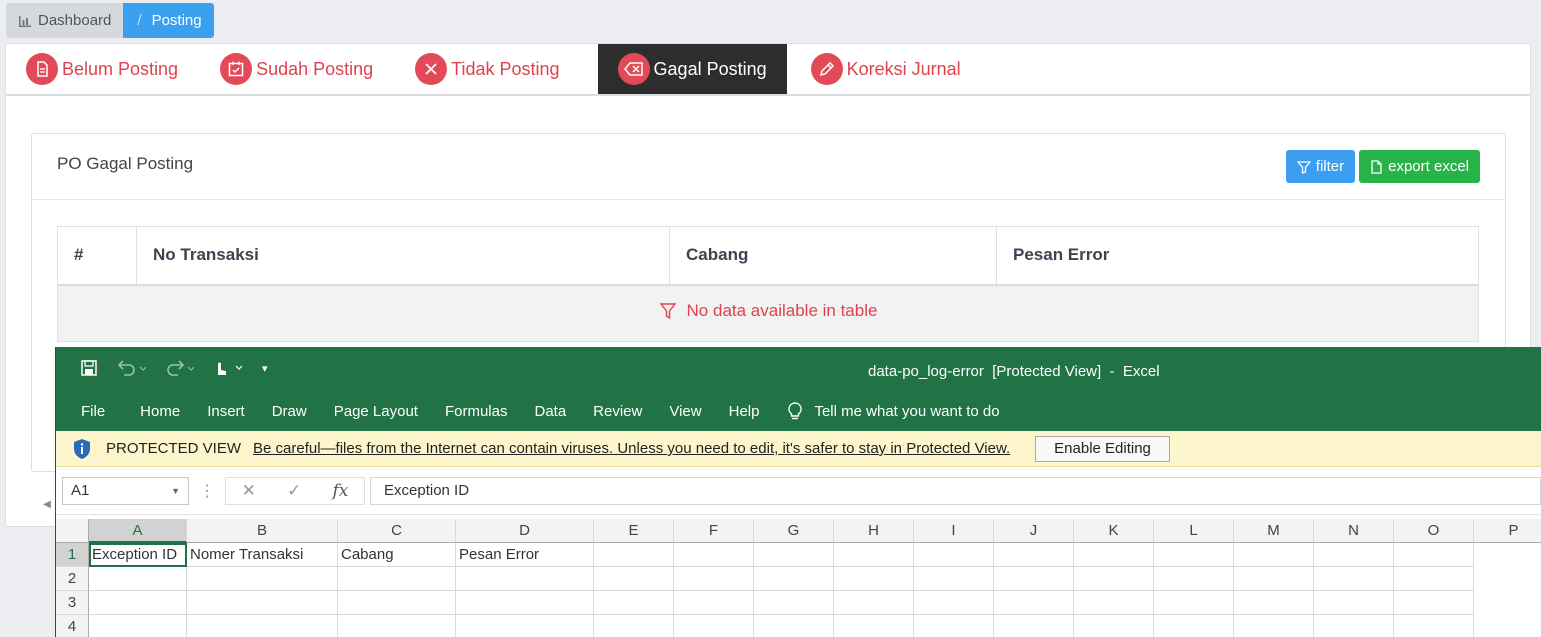 This screenshot has width=1541, height=637. I want to click on tab-tidak-posting: Tidak Posting, so click(495, 69).